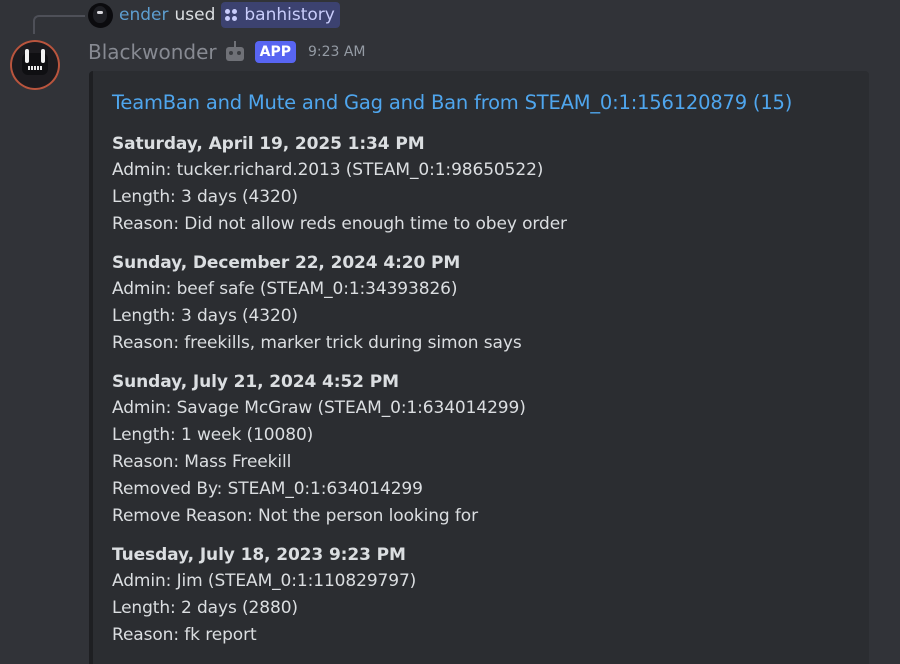  I want to click on message-timestamp: 9:23 AM, so click(337, 52).